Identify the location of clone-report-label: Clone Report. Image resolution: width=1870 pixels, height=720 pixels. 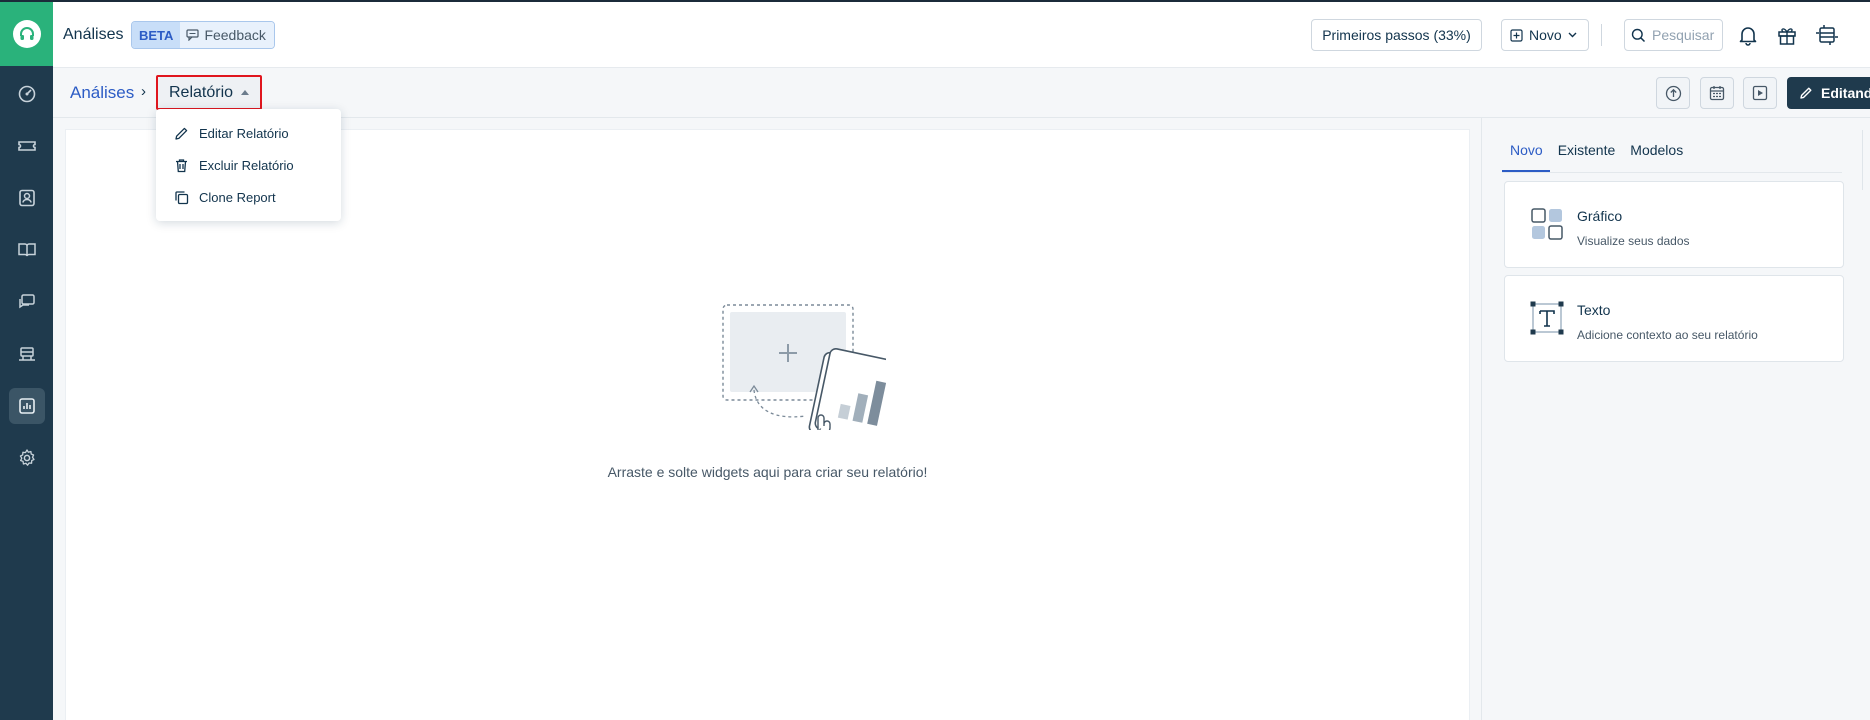
(237, 197).